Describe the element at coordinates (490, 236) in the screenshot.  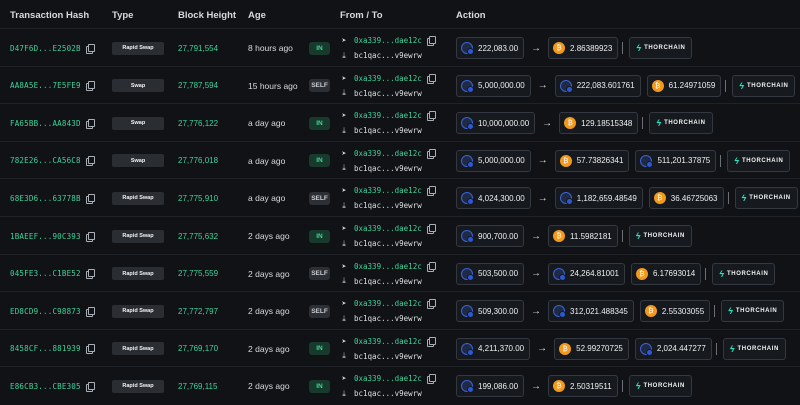
I see `input-asset-pill: 900,700.00` at that location.